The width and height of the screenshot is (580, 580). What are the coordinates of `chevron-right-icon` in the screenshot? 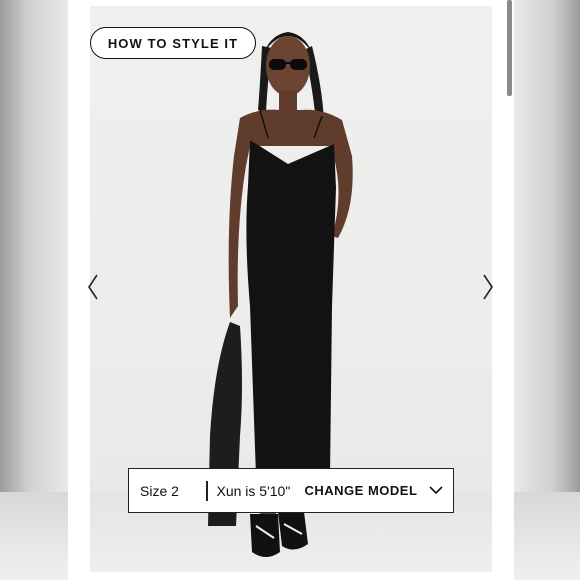 It's located at (488, 289).